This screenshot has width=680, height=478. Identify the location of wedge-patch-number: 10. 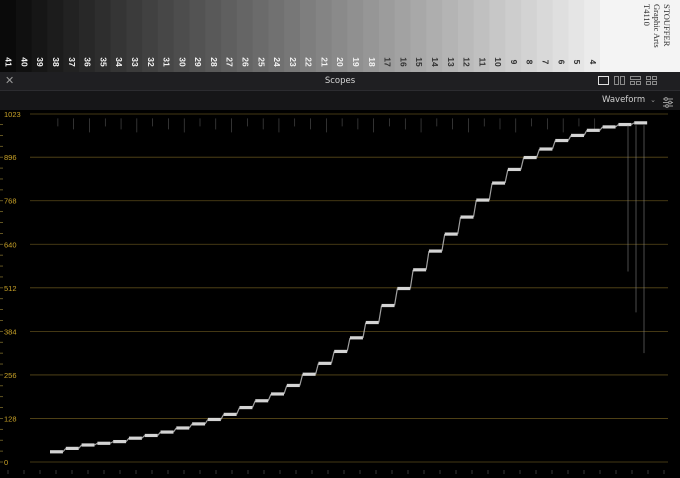
(498, 62).